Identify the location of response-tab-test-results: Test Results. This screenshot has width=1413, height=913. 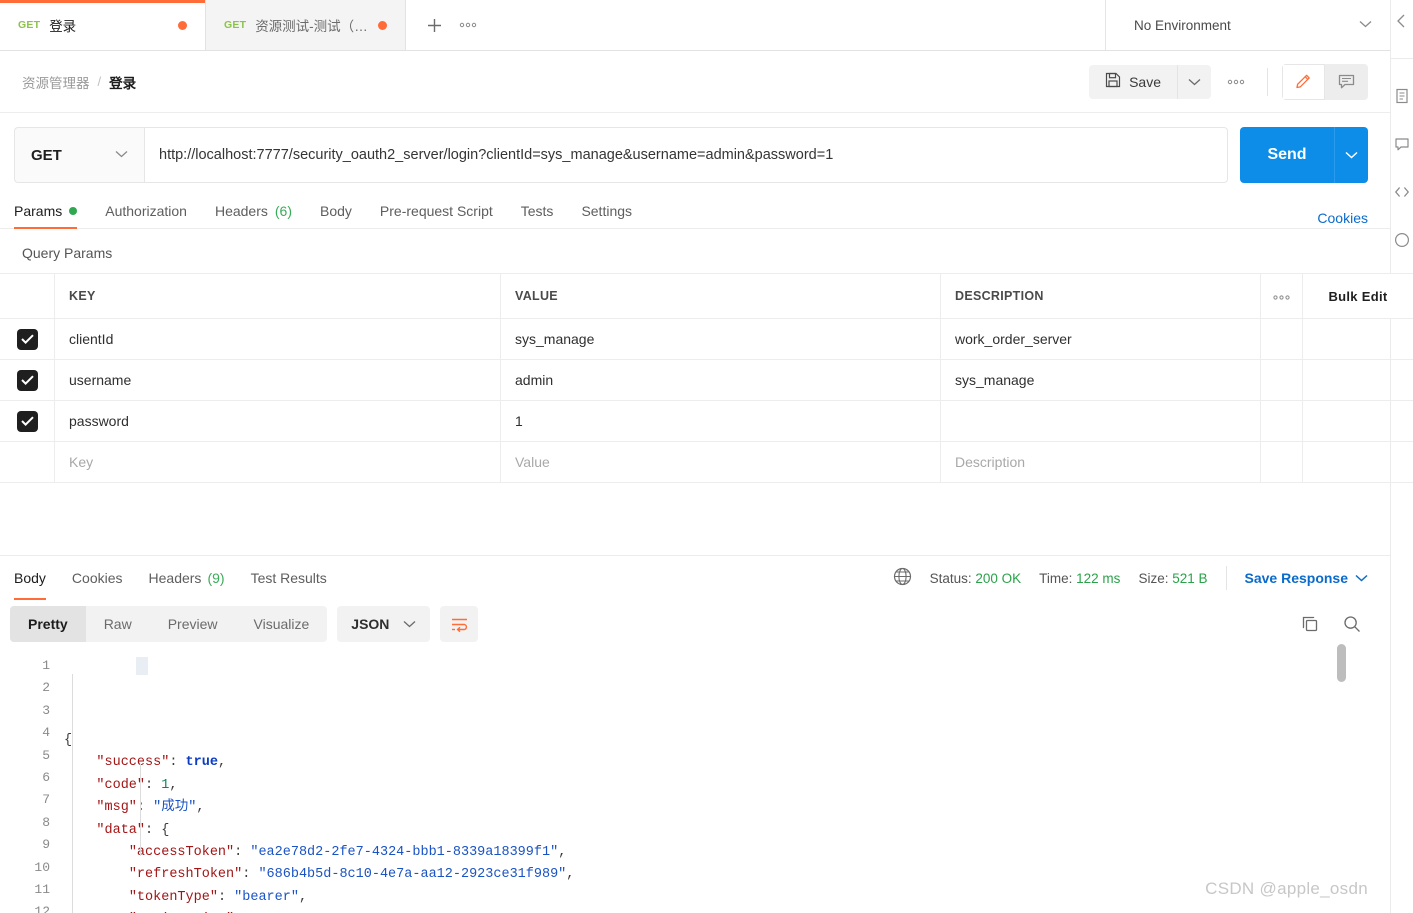
(289, 578).